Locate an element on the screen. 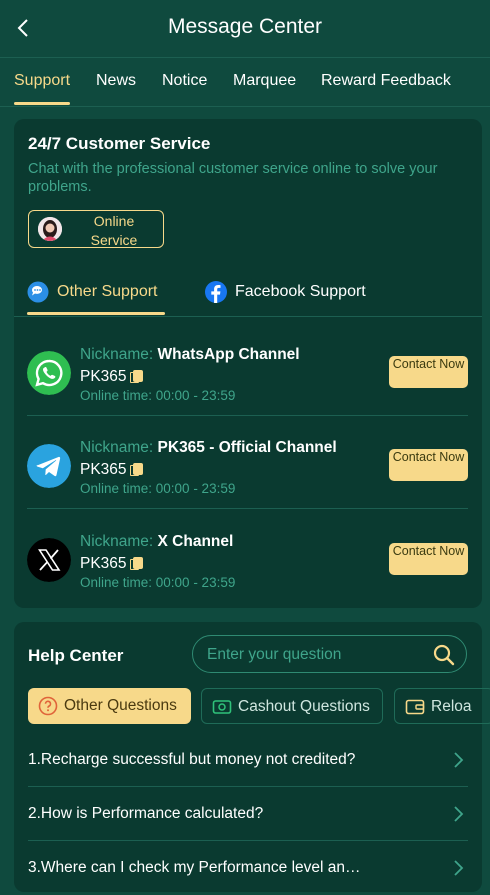  help-search-box is located at coordinates (329, 654).